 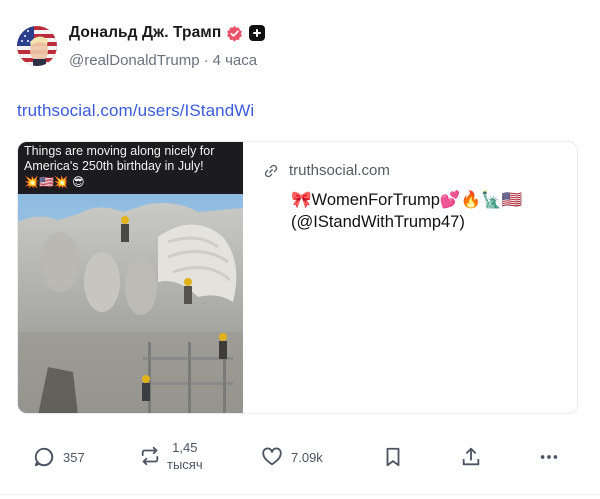 What do you see at coordinates (185, 464) in the screenshot?
I see `retruth-count-unit: тысяч` at bounding box center [185, 464].